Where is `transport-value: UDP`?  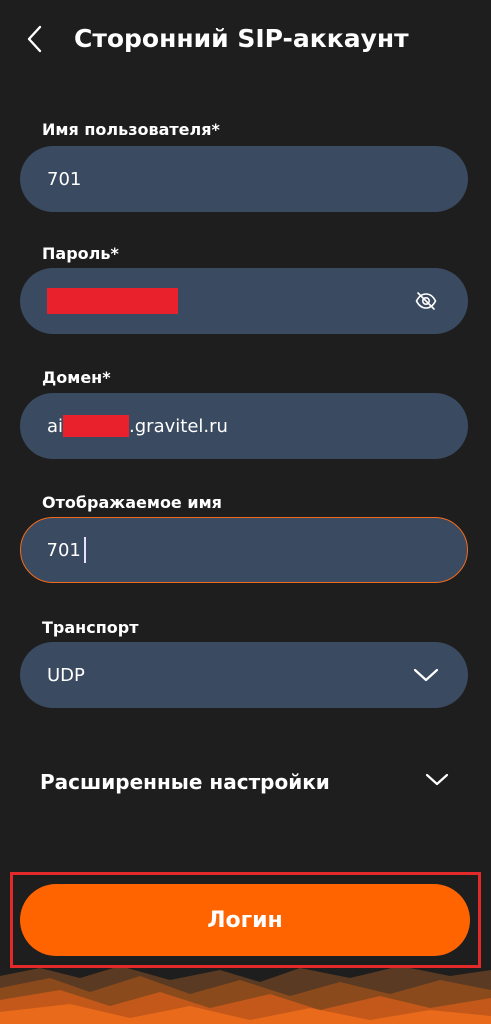 transport-value: UDP is located at coordinates (66, 675).